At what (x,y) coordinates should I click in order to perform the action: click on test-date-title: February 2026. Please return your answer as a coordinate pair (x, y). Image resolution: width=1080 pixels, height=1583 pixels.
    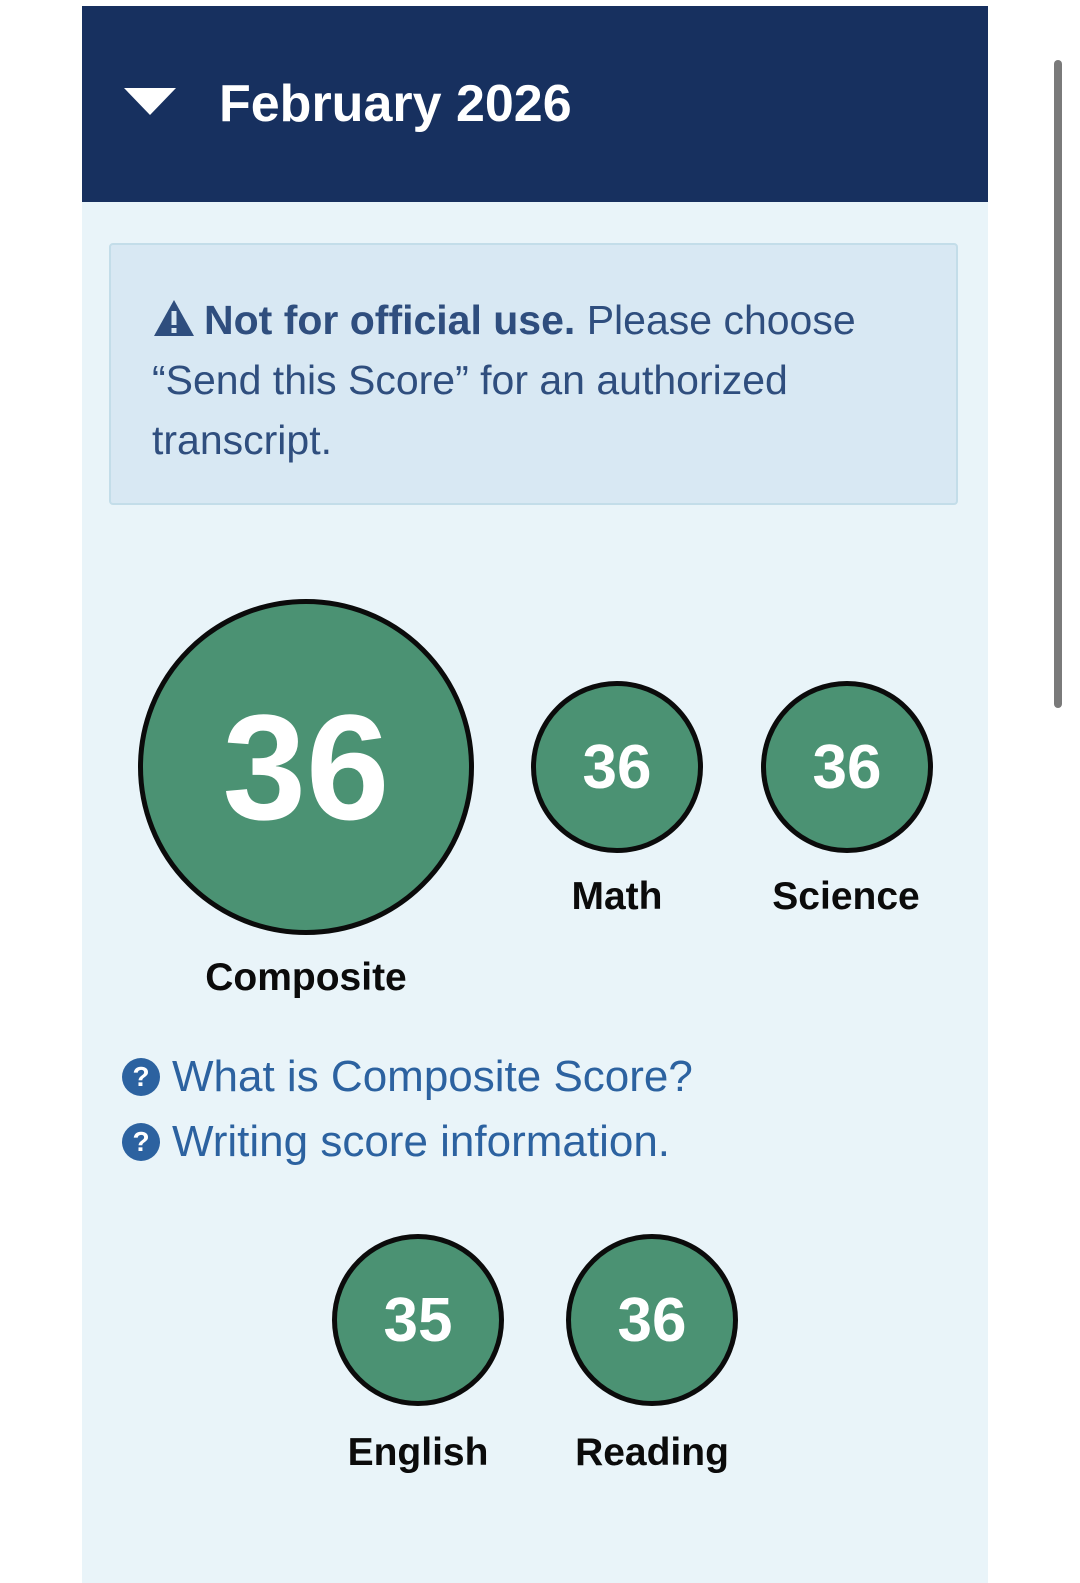
    Looking at the image, I should click on (395, 104).